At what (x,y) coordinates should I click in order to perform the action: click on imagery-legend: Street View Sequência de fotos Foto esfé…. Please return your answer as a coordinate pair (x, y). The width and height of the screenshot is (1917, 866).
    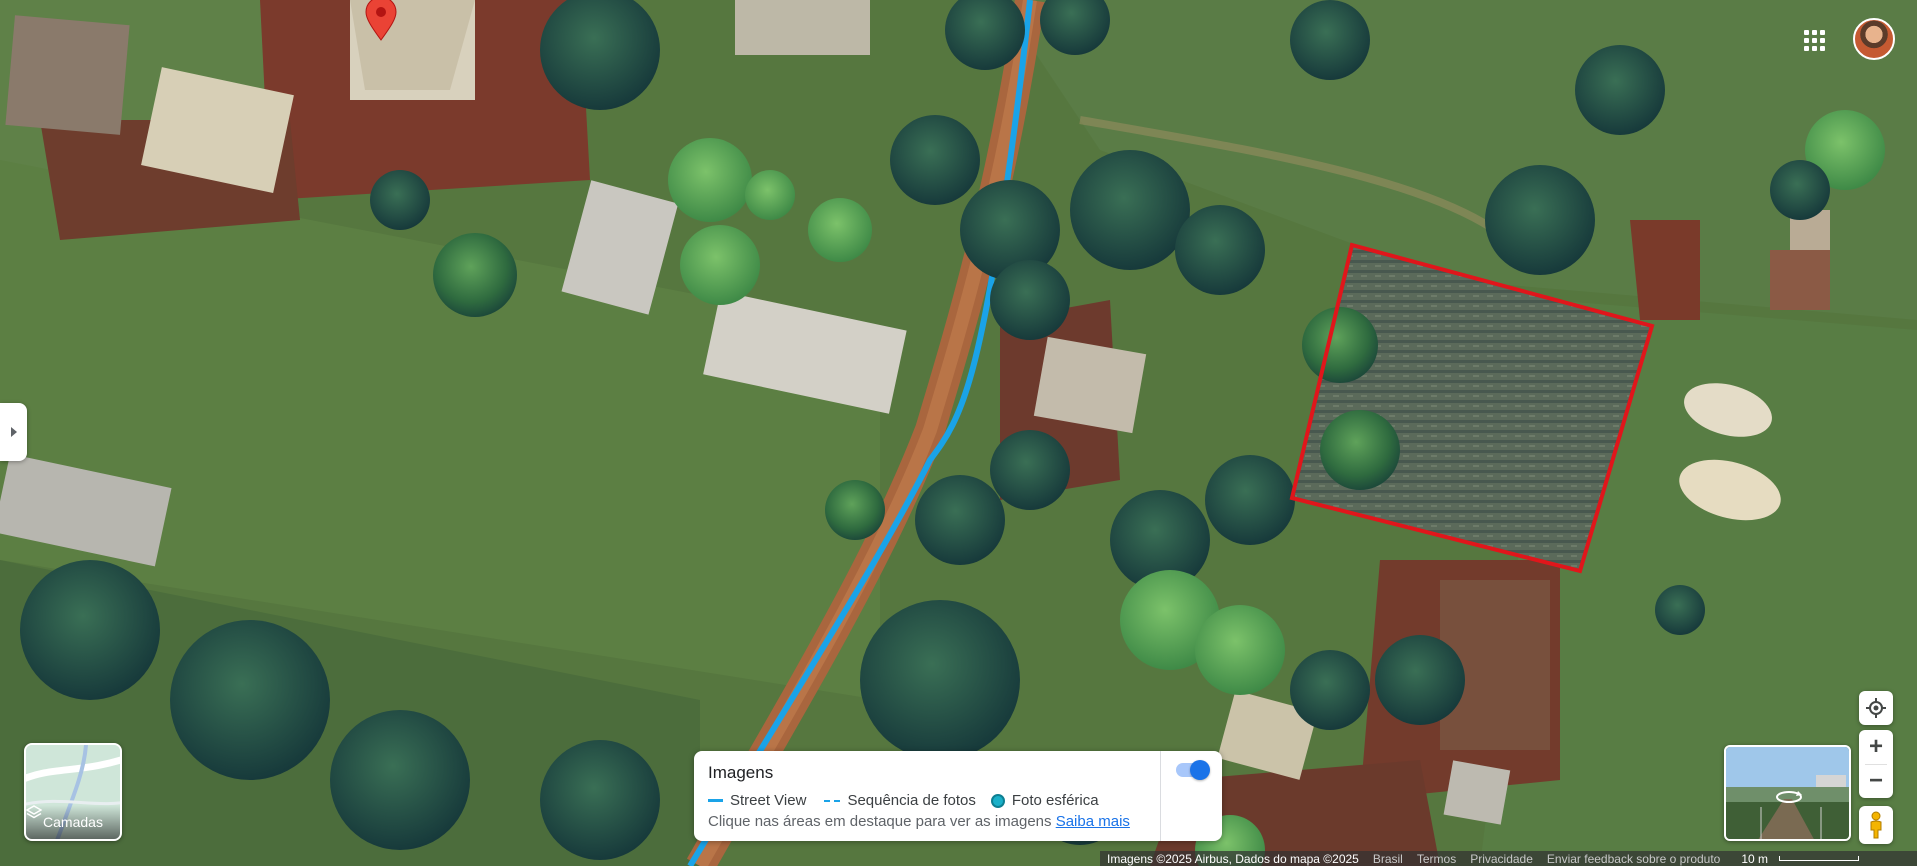
    Looking at the image, I should click on (903, 800).